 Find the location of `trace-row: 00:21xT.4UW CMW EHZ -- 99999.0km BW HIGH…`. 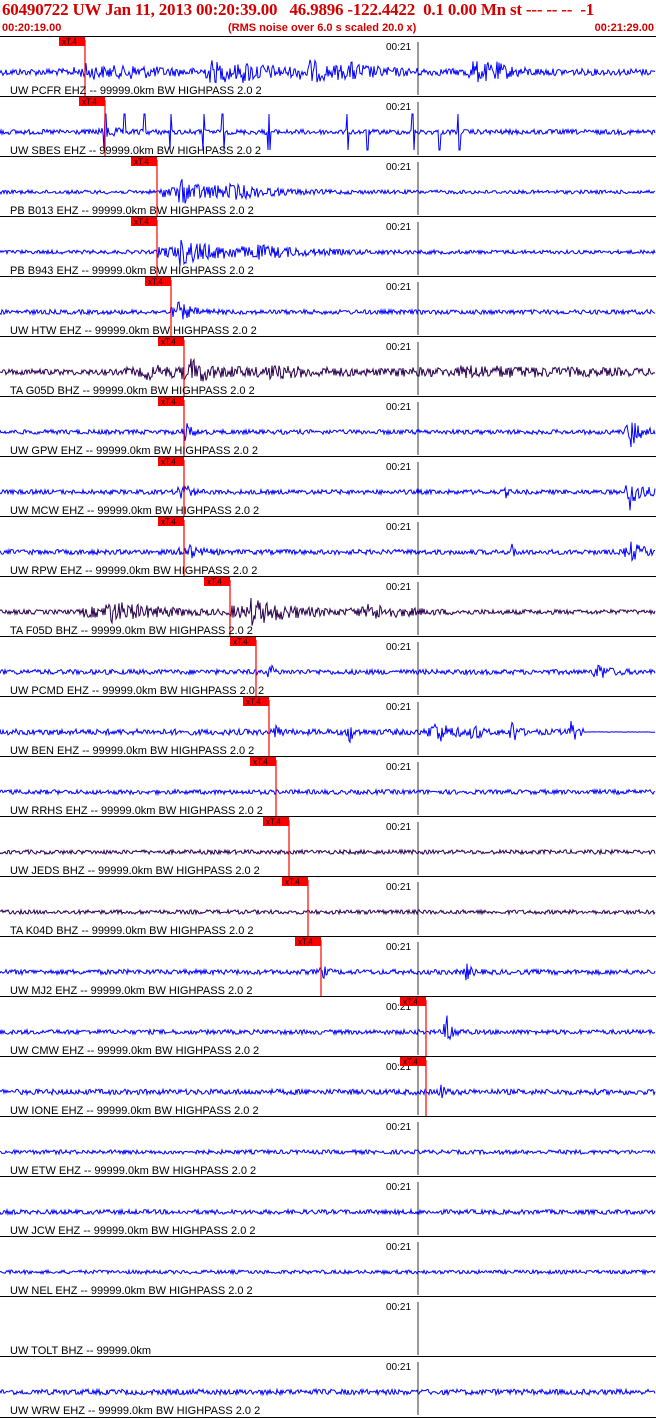

trace-row: 00:21xT.4UW CMW EHZ -- 99999.0km BW HIGH… is located at coordinates (328, 1026).